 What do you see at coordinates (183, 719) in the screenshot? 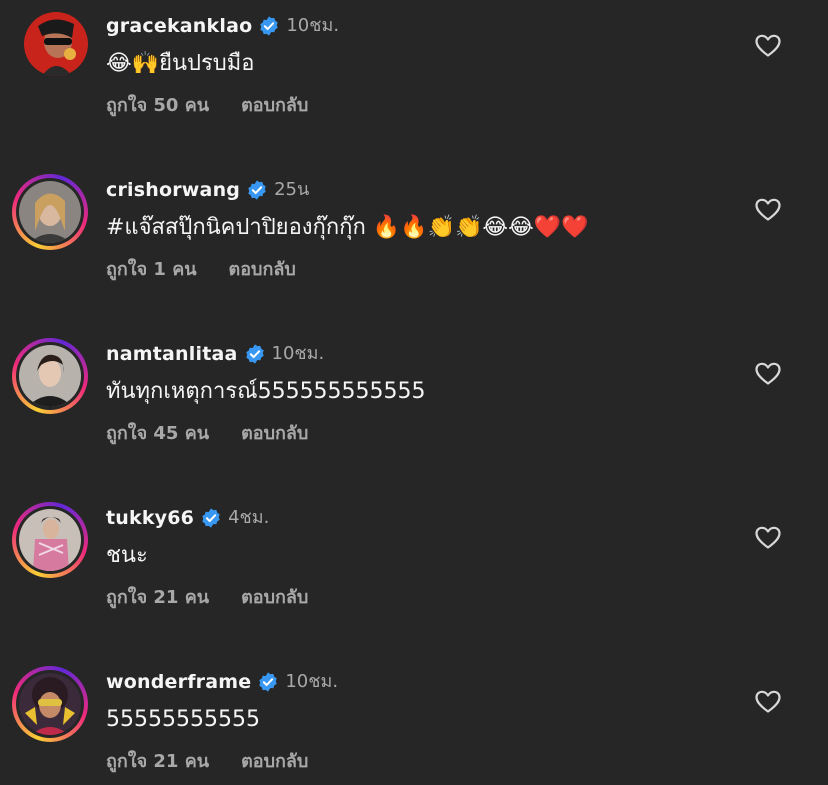
I see `comment-text: 55555555555` at bounding box center [183, 719].